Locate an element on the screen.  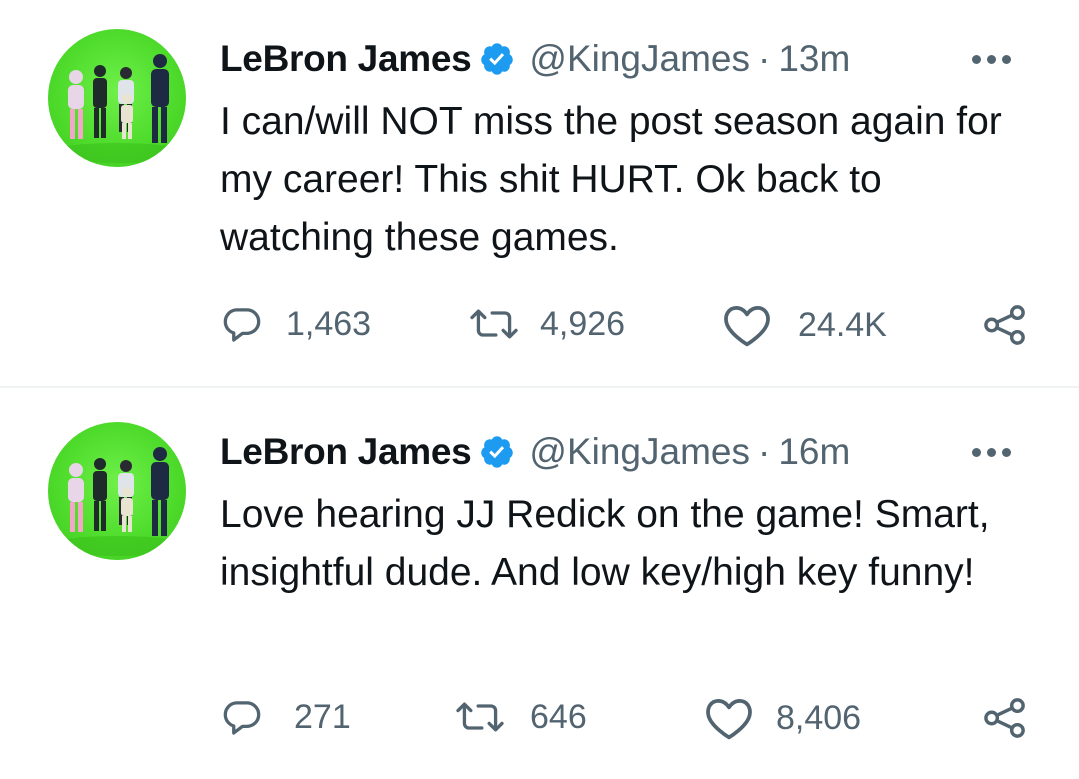
tweet-header: LeBron James @KingJames · 16m is located at coordinates (535, 452).